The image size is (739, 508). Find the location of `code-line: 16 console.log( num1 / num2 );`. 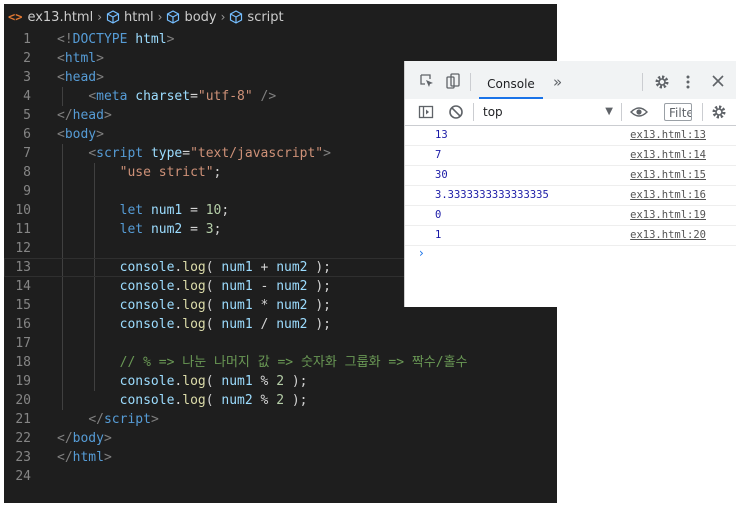

code-line: 16 console.log( num1 / num2 ); is located at coordinates (280, 324).